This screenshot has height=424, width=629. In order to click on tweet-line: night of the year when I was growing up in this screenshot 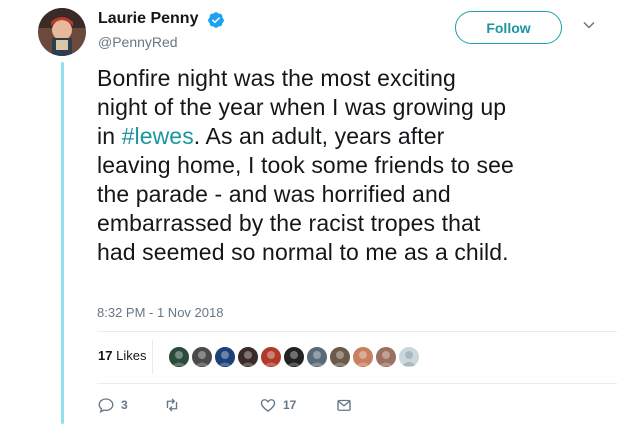, I will do `click(302, 107)`.